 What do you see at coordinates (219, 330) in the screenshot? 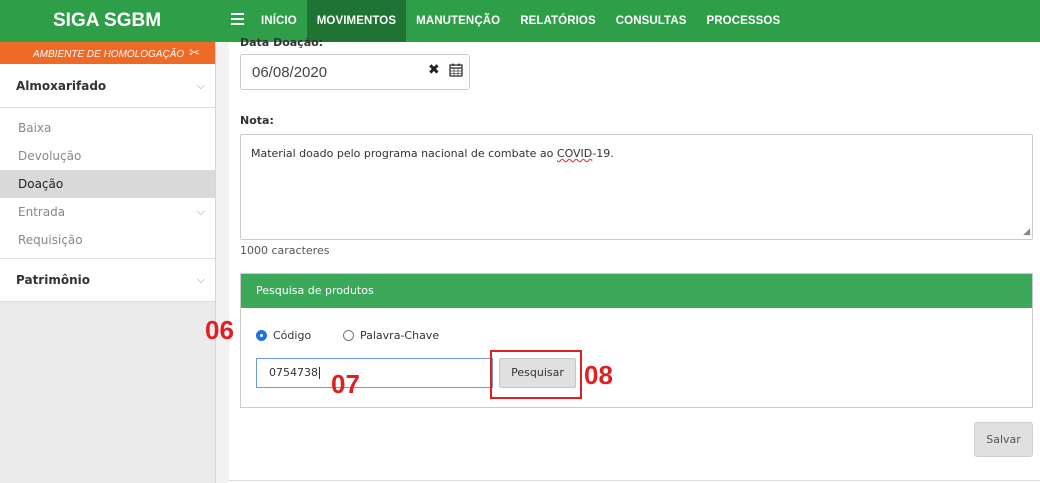
I see `annotation-06: 06` at bounding box center [219, 330].